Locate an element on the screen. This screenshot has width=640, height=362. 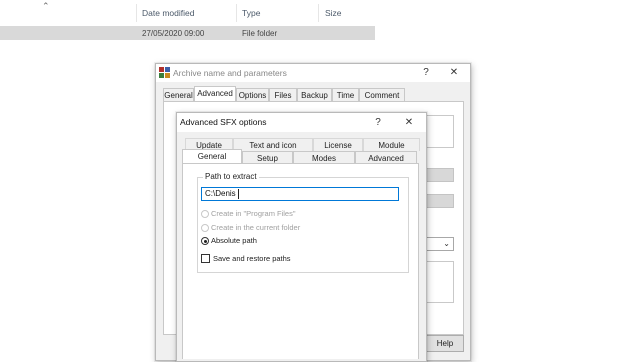
column-type: Type is located at coordinates (251, 13).